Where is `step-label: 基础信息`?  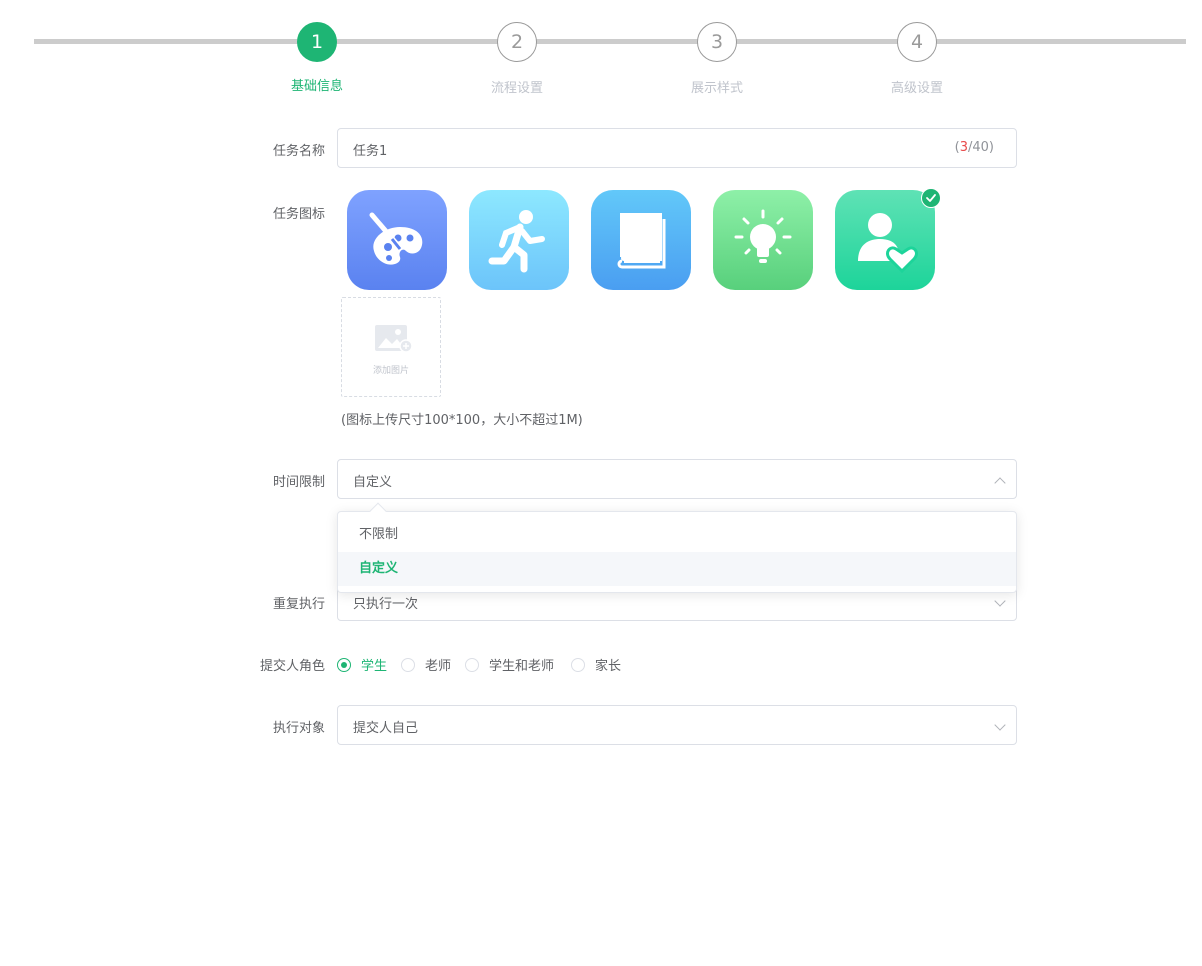 step-label: 基础信息 is located at coordinates (316, 86).